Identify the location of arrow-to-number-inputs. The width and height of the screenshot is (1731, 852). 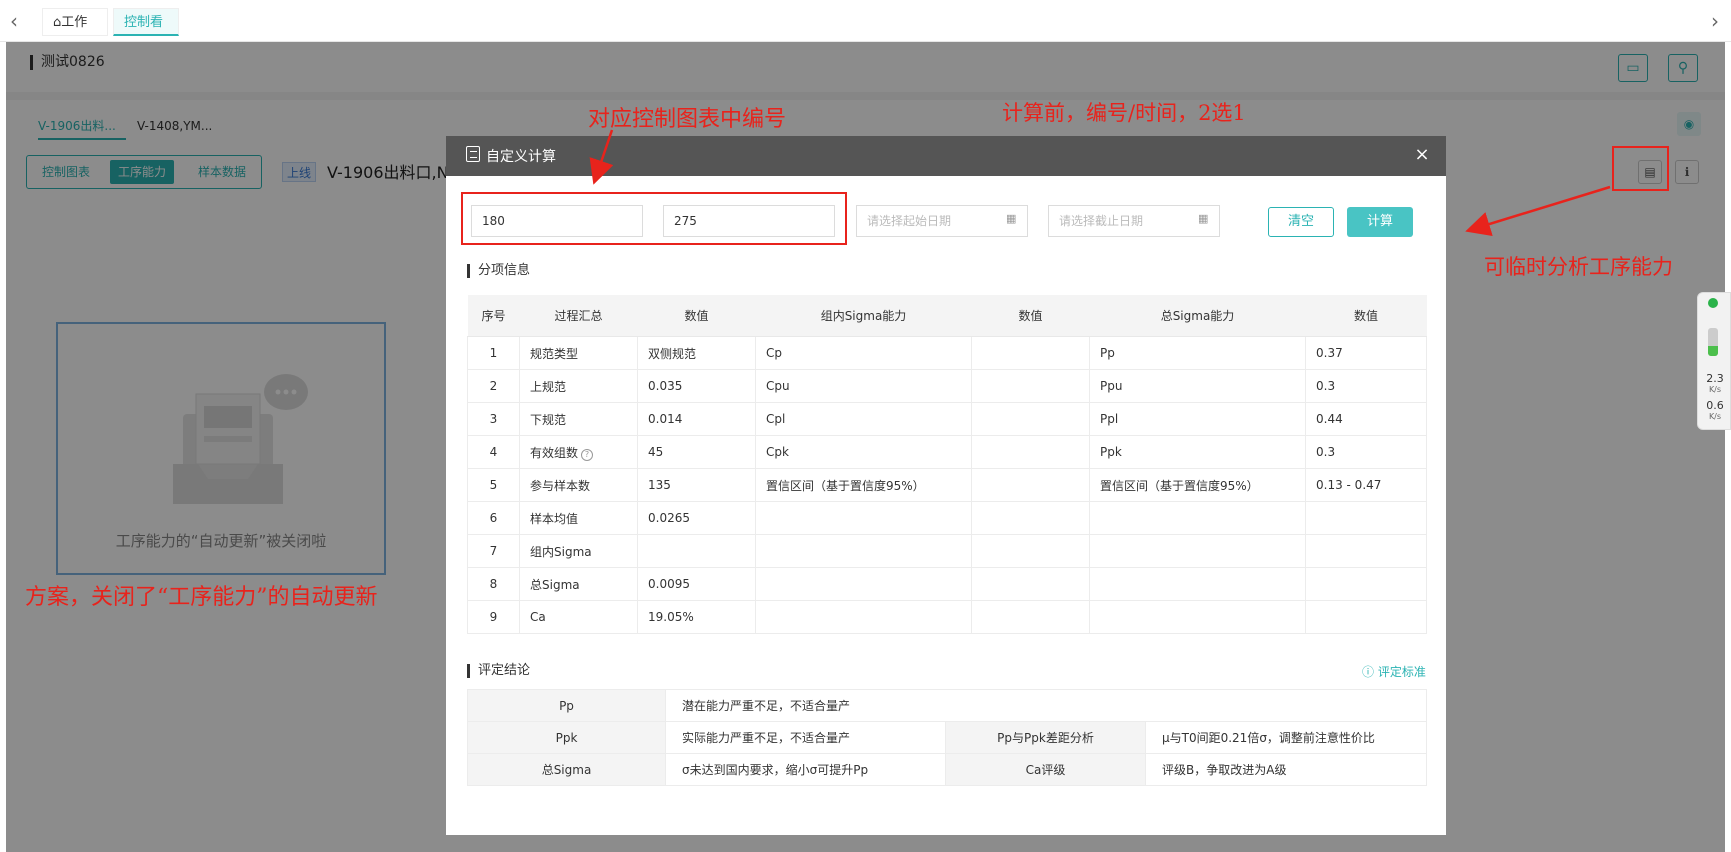
(601, 157).